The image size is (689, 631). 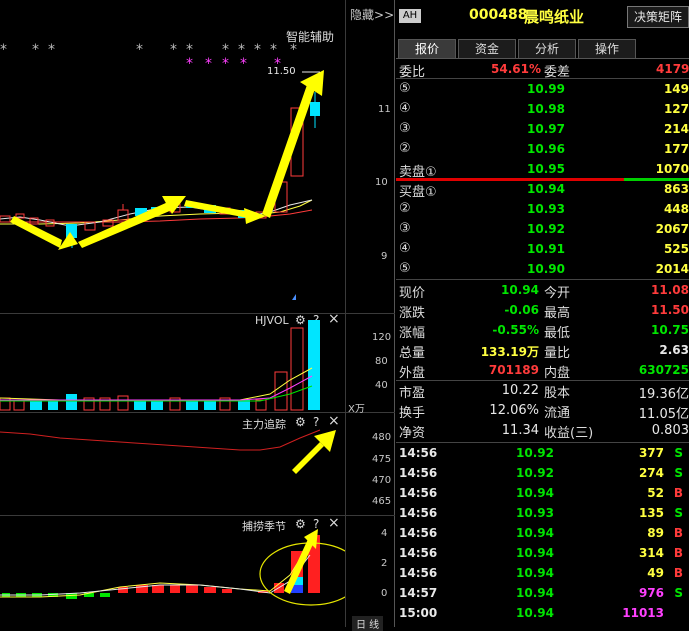 I want to click on stat-value: 701189, so click(x=513, y=370).